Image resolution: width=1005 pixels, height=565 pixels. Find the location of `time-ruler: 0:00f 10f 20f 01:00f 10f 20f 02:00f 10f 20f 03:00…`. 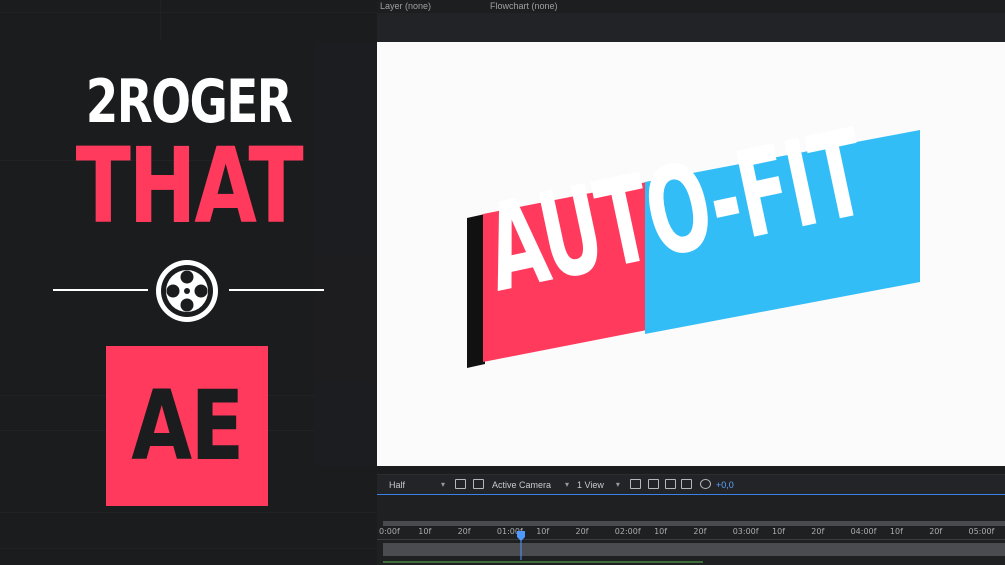

time-ruler: 0:00f 10f 20f 01:00f 10f 20f 02:00f 10f 20f 03:00… is located at coordinates (691, 533).